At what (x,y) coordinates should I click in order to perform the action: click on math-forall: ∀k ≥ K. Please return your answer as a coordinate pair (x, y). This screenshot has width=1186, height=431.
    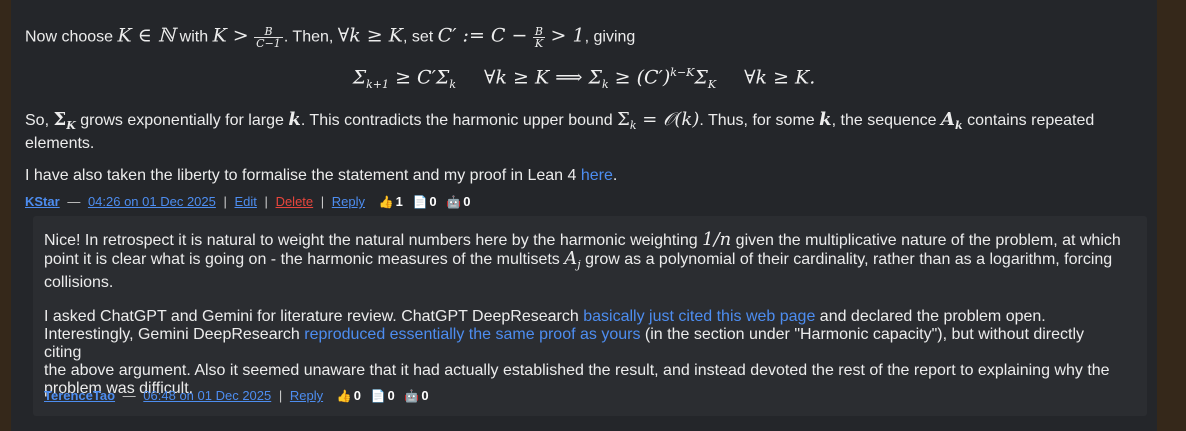
    Looking at the image, I should click on (370, 35).